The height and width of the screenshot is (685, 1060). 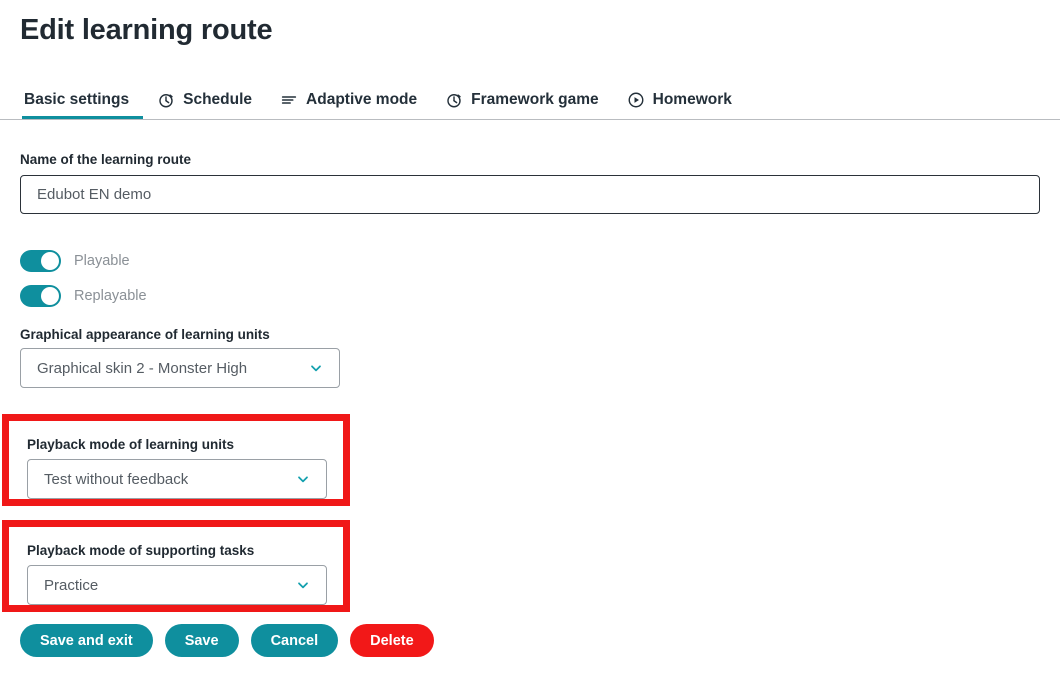 What do you see at coordinates (636, 100) in the screenshot?
I see `play-circle-icon` at bounding box center [636, 100].